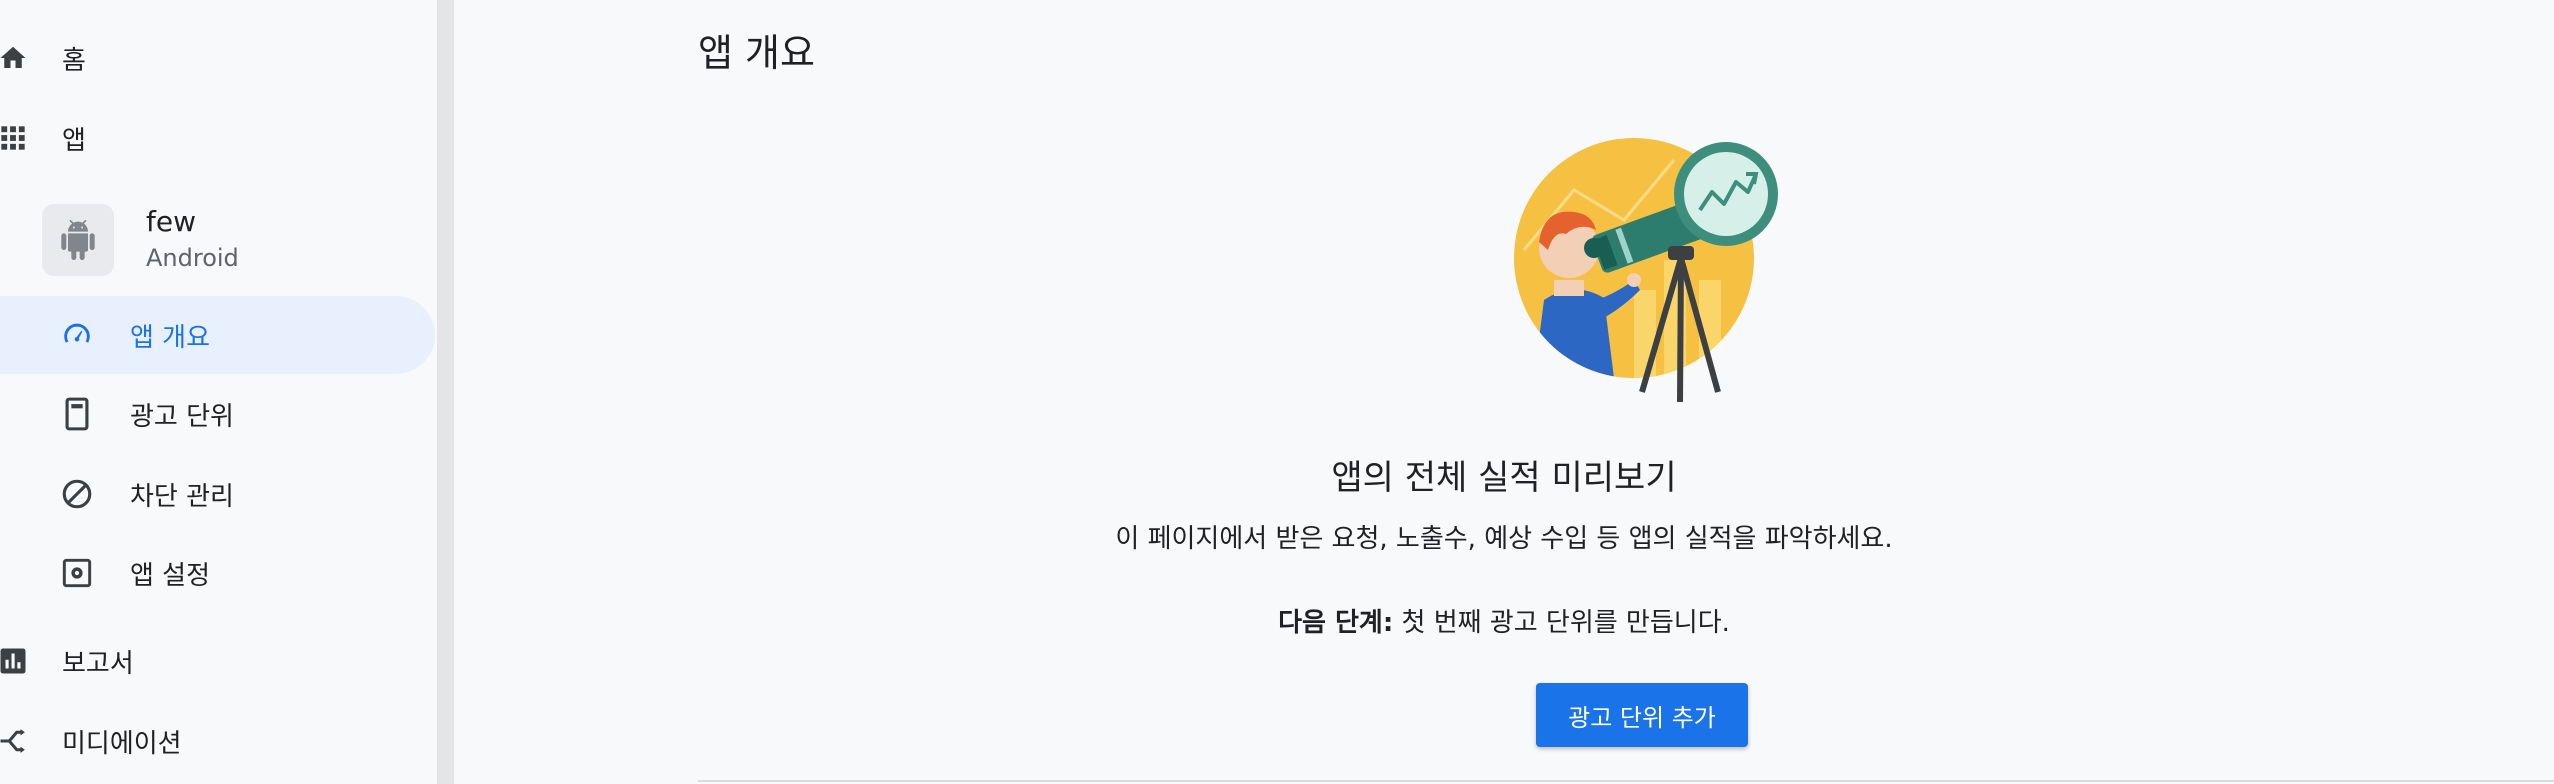 The image size is (2554, 784). Describe the element at coordinates (182, 416) in the screenshot. I see `nav-ad-units-label: 광고 단위` at that location.